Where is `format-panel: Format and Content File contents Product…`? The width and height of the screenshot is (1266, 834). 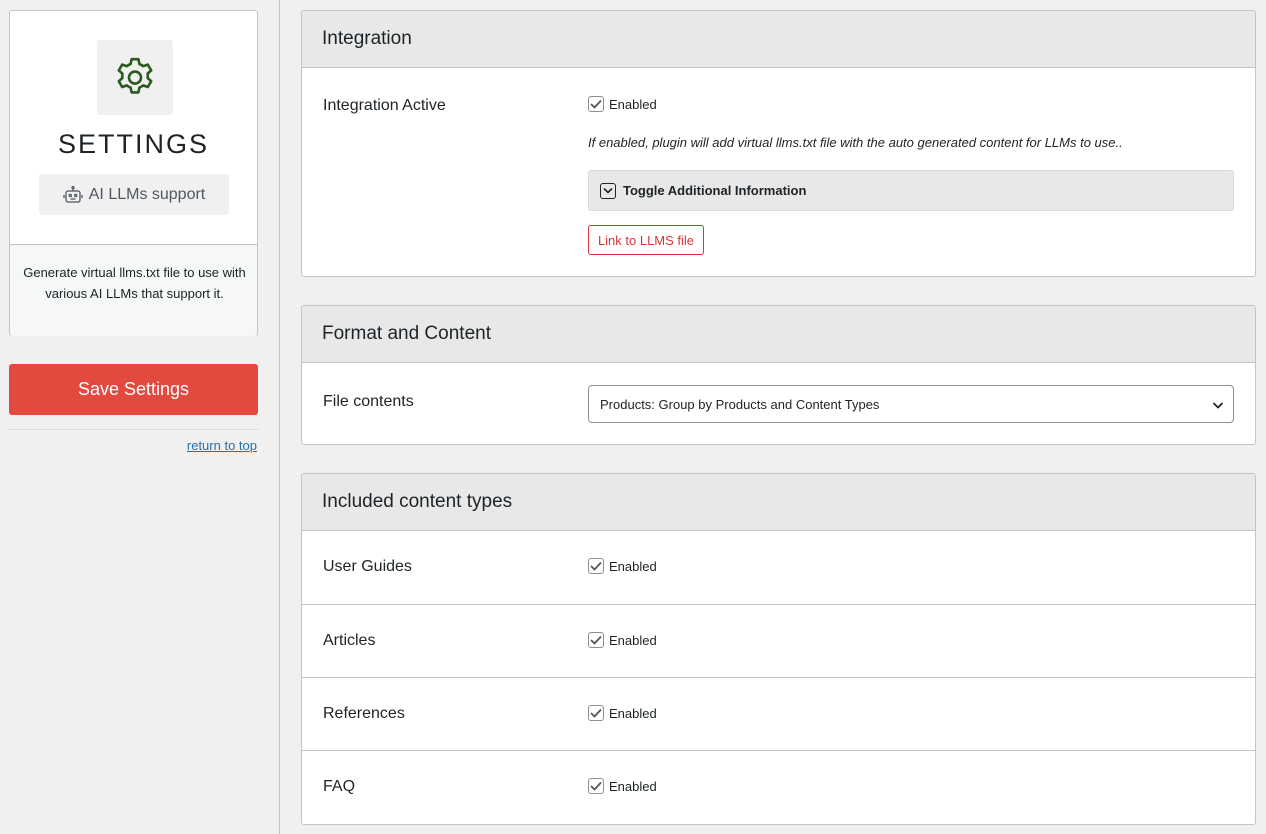 format-panel: Format and Content File contents Product… is located at coordinates (778, 375).